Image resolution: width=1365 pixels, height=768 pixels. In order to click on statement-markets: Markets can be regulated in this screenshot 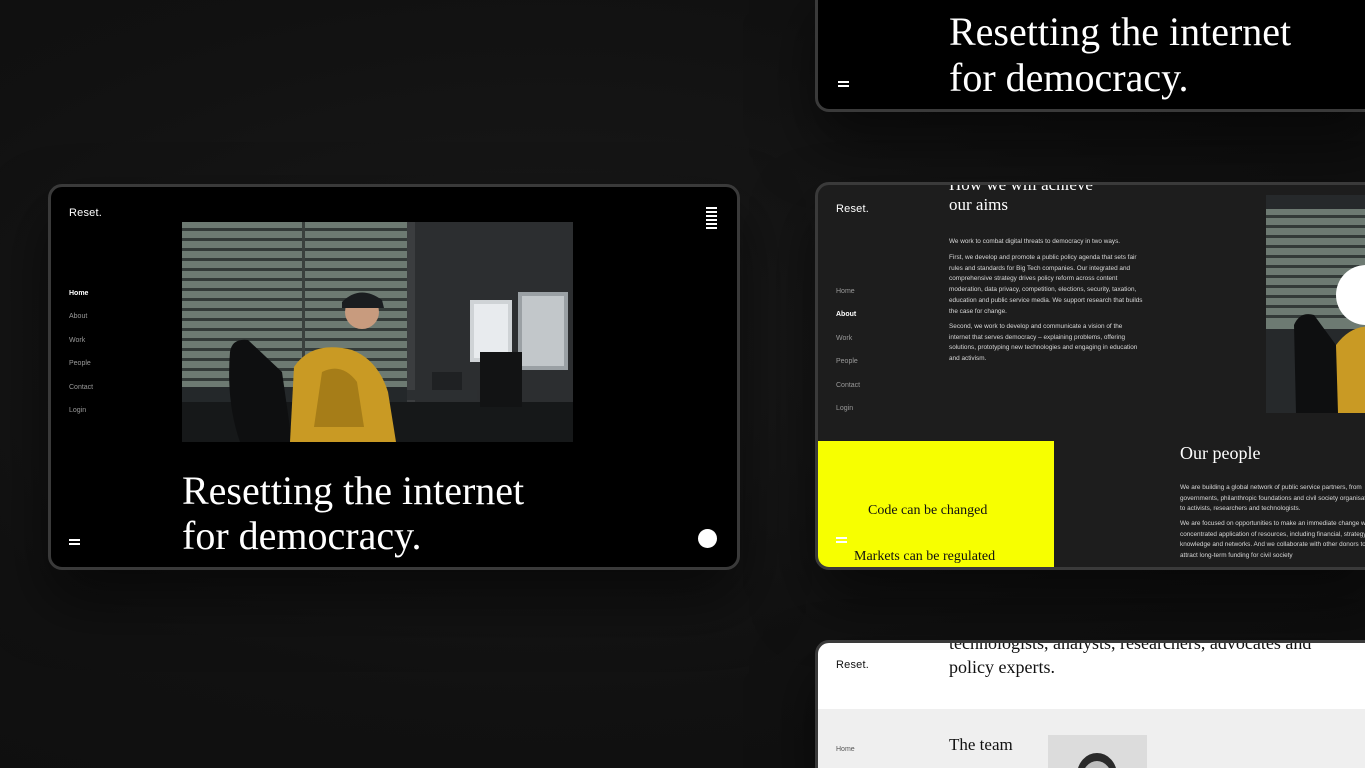, I will do `click(925, 556)`.